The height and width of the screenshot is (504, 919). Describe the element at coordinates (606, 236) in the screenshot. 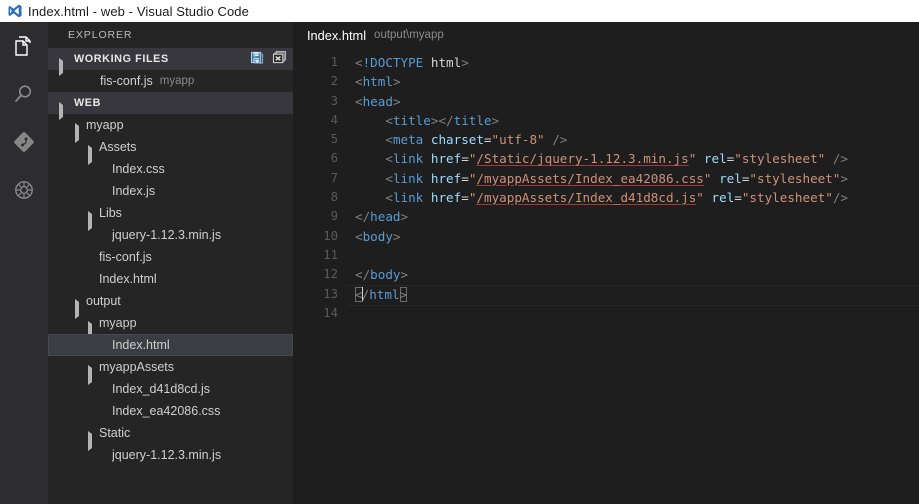

I see `code-line: 10 <body>` at that location.